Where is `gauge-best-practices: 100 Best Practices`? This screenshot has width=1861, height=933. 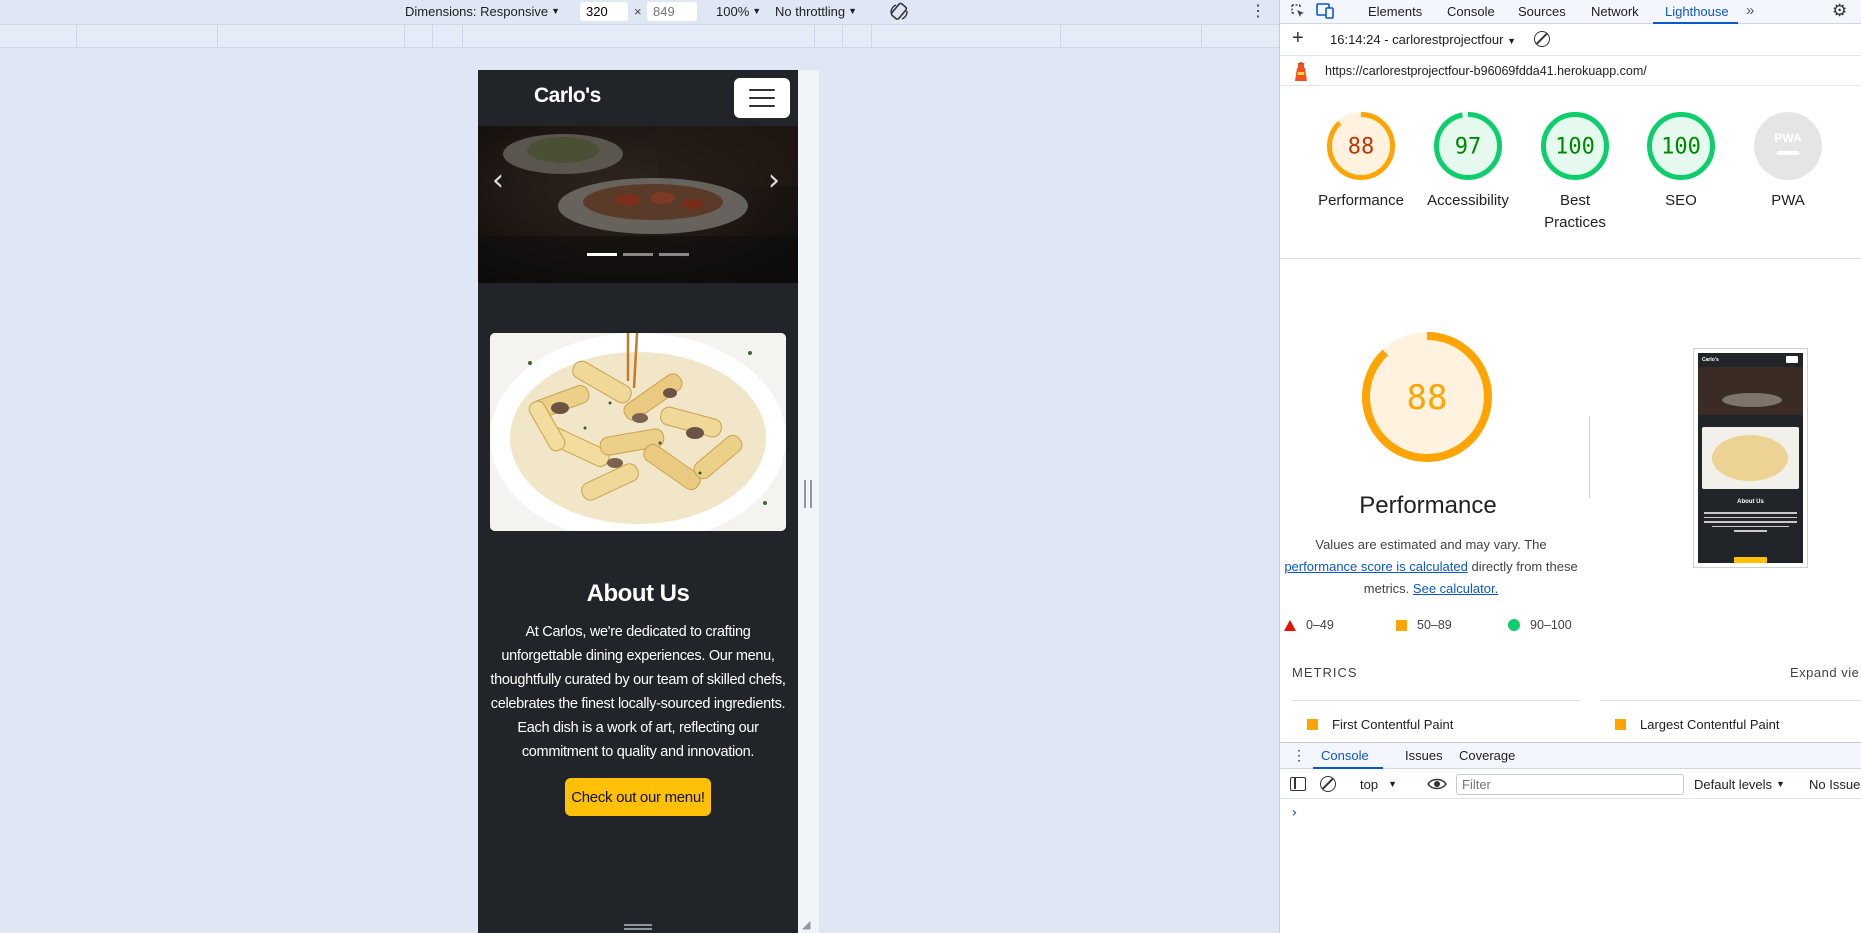 gauge-best-practices: 100 Best Practices is located at coordinates (1575, 172).